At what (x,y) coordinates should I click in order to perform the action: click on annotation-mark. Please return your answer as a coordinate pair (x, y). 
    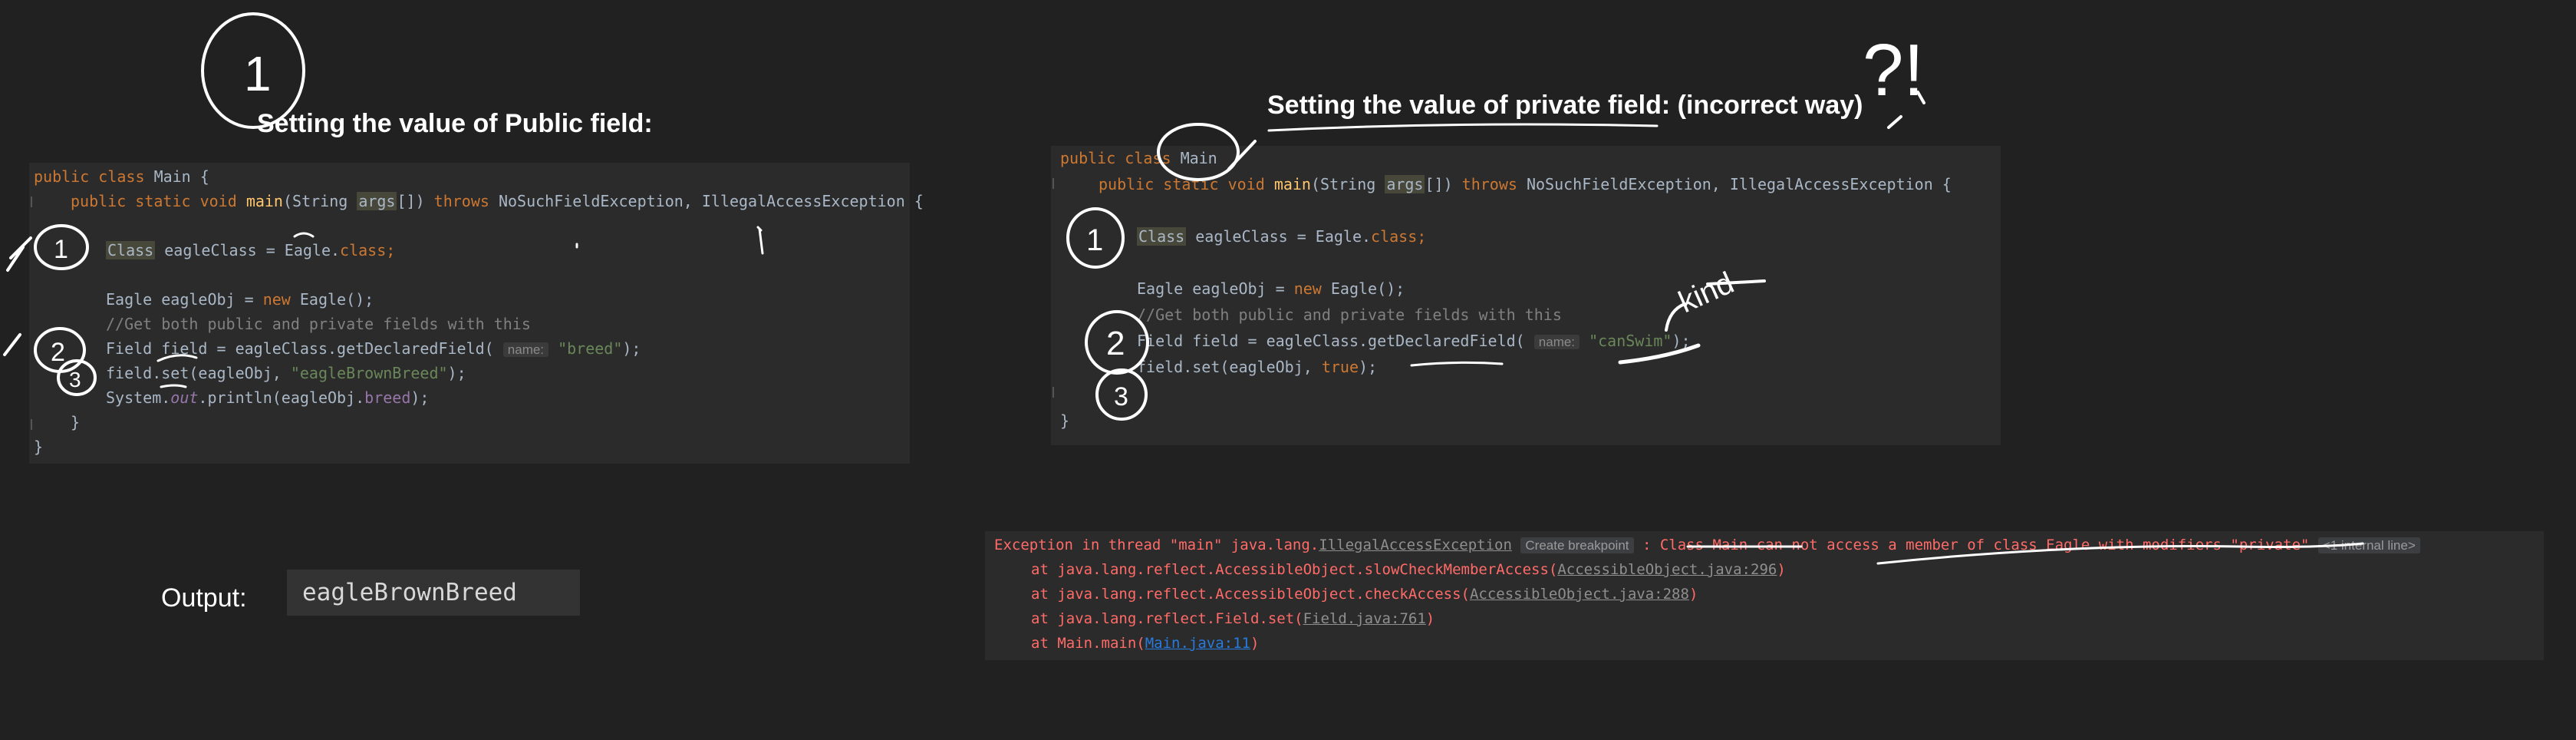
    Looking at the image, I should click on (1906, 110).